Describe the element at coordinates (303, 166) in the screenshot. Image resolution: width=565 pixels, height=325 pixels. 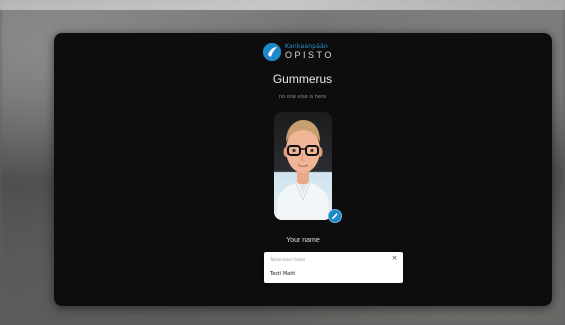
I see `avatar-preview` at that location.